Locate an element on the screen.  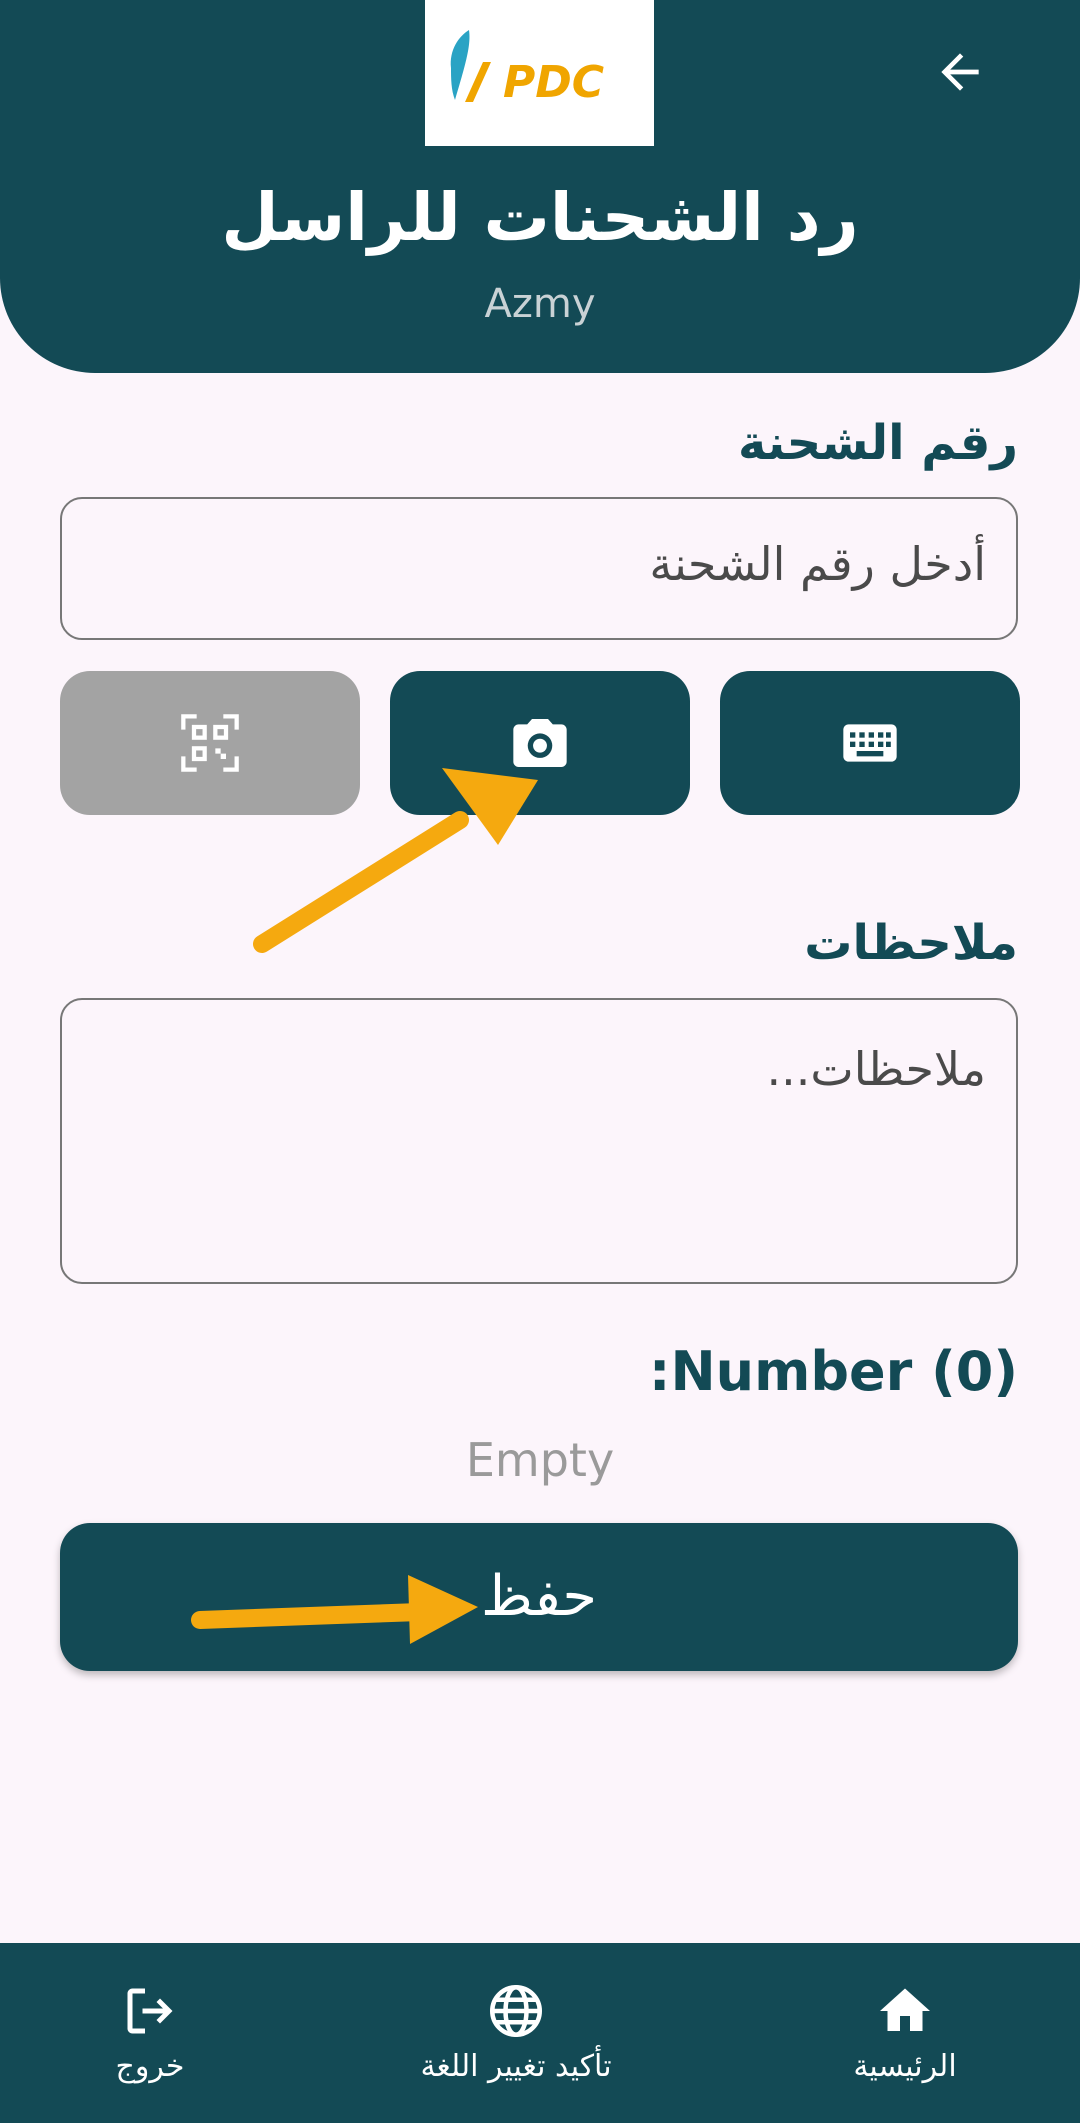
globe-icon is located at coordinates (516, 2011).